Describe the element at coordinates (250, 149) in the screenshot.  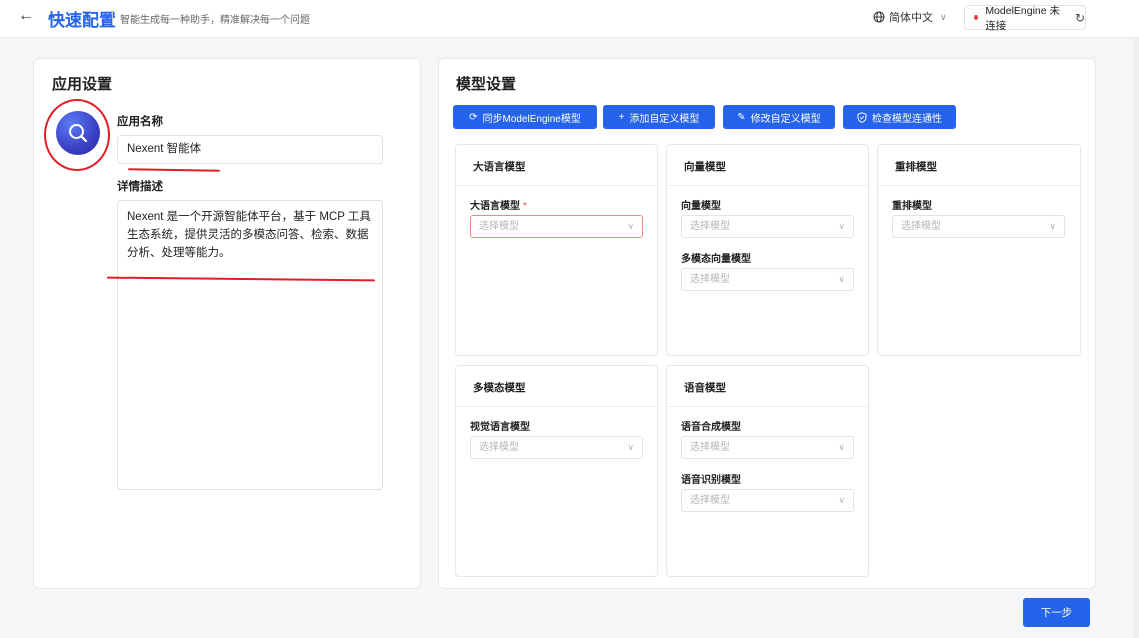
I see `app-name-input: Nexent 智能体` at that location.